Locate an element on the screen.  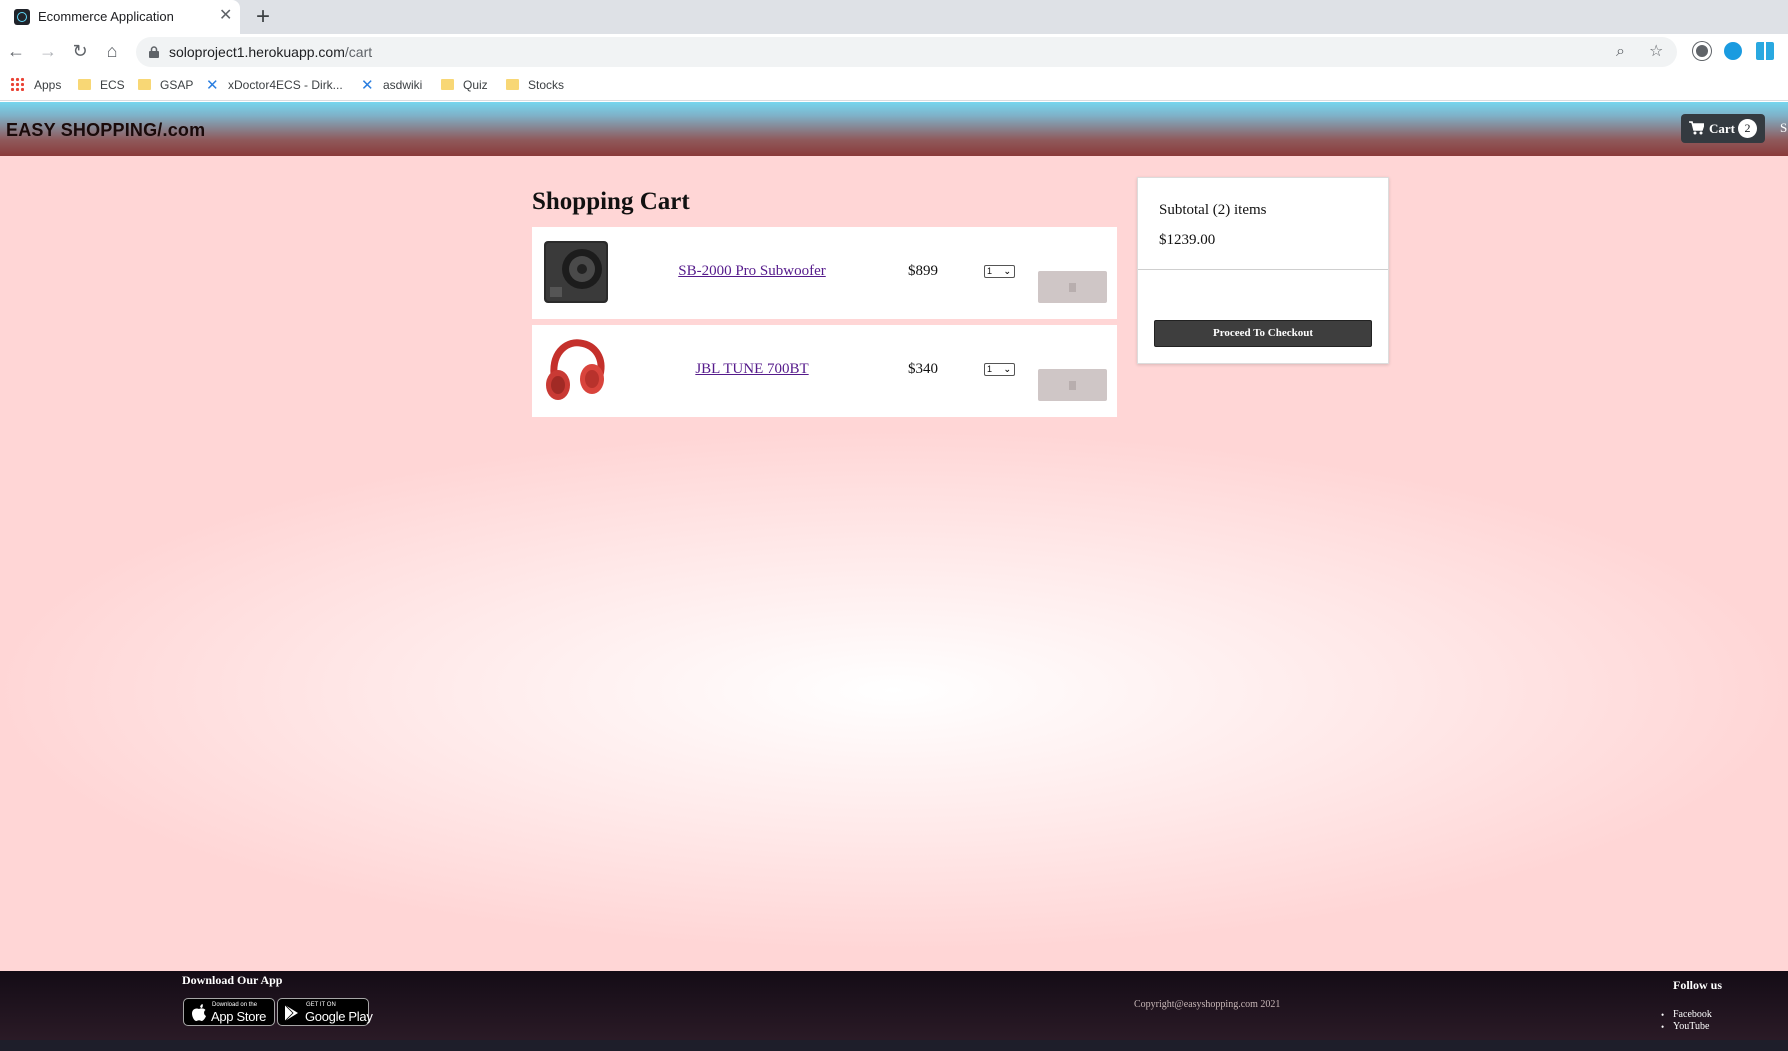
browser-tab: Ecommerce Application ✕ is located at coordinates (120, 17).